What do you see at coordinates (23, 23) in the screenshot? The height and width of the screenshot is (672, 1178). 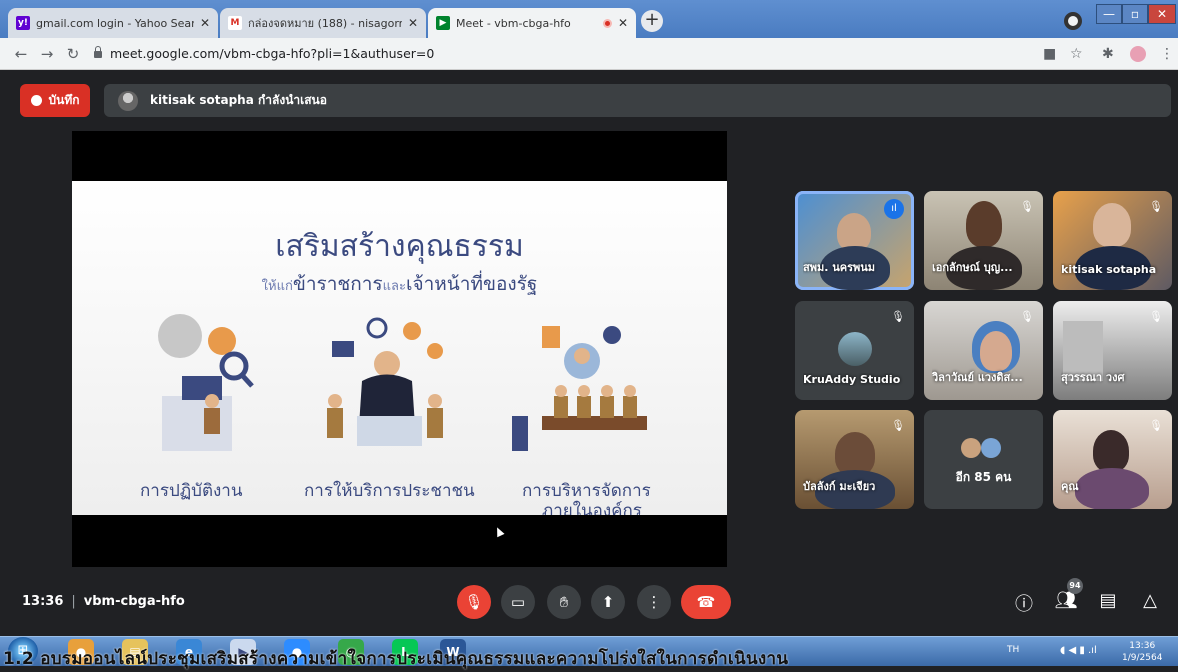 I see `yahoo-icon: y!` at bounding box center [23, 23].